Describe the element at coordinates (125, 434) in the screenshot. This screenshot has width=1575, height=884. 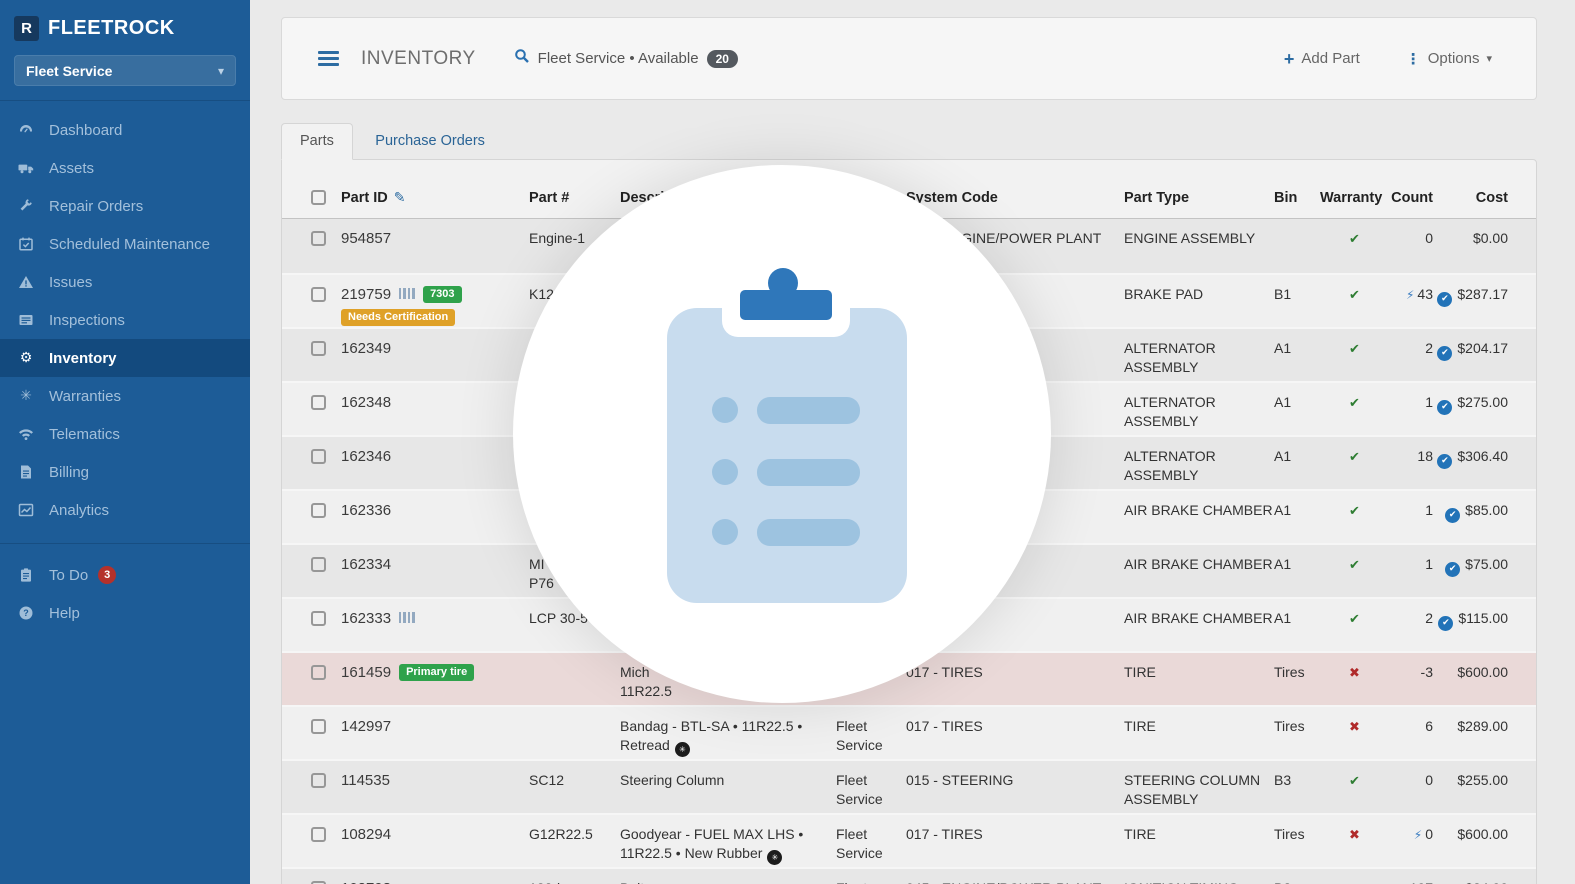
I see `sidebar-item-telematics: Telematics` at that location.